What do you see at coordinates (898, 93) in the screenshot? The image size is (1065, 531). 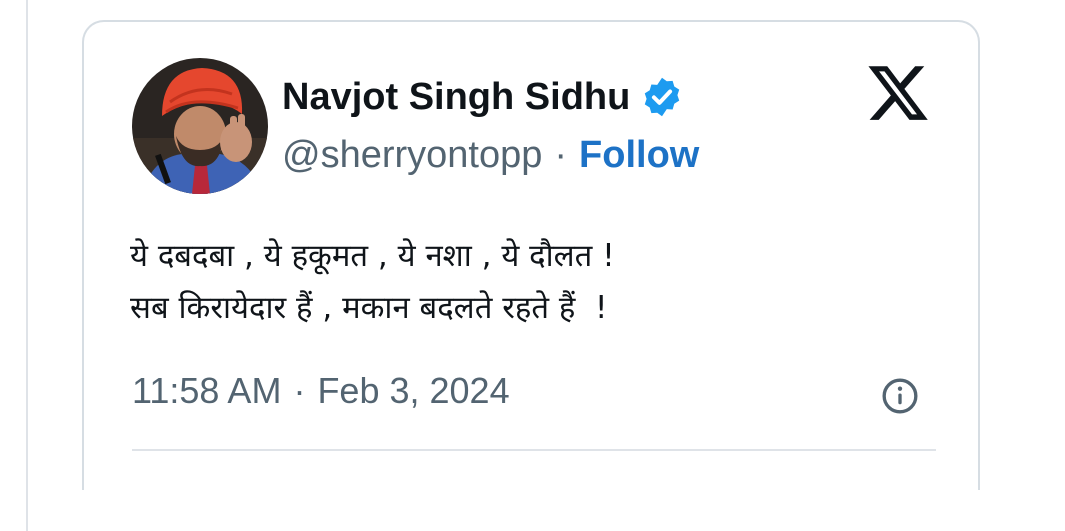 I see `x-logo-icon` at bounding box center [898, 93].